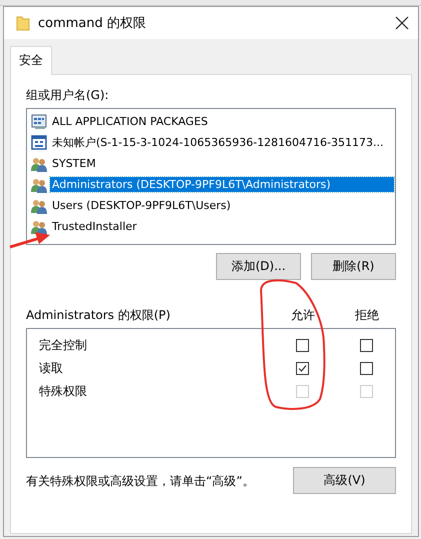 This screenshot has height=539, width=421. What do you see at coordinates (99, 315) in the screenshot?
I see `permissions-label: Administrators 的权限(P)` at bounding box center [99, 315].